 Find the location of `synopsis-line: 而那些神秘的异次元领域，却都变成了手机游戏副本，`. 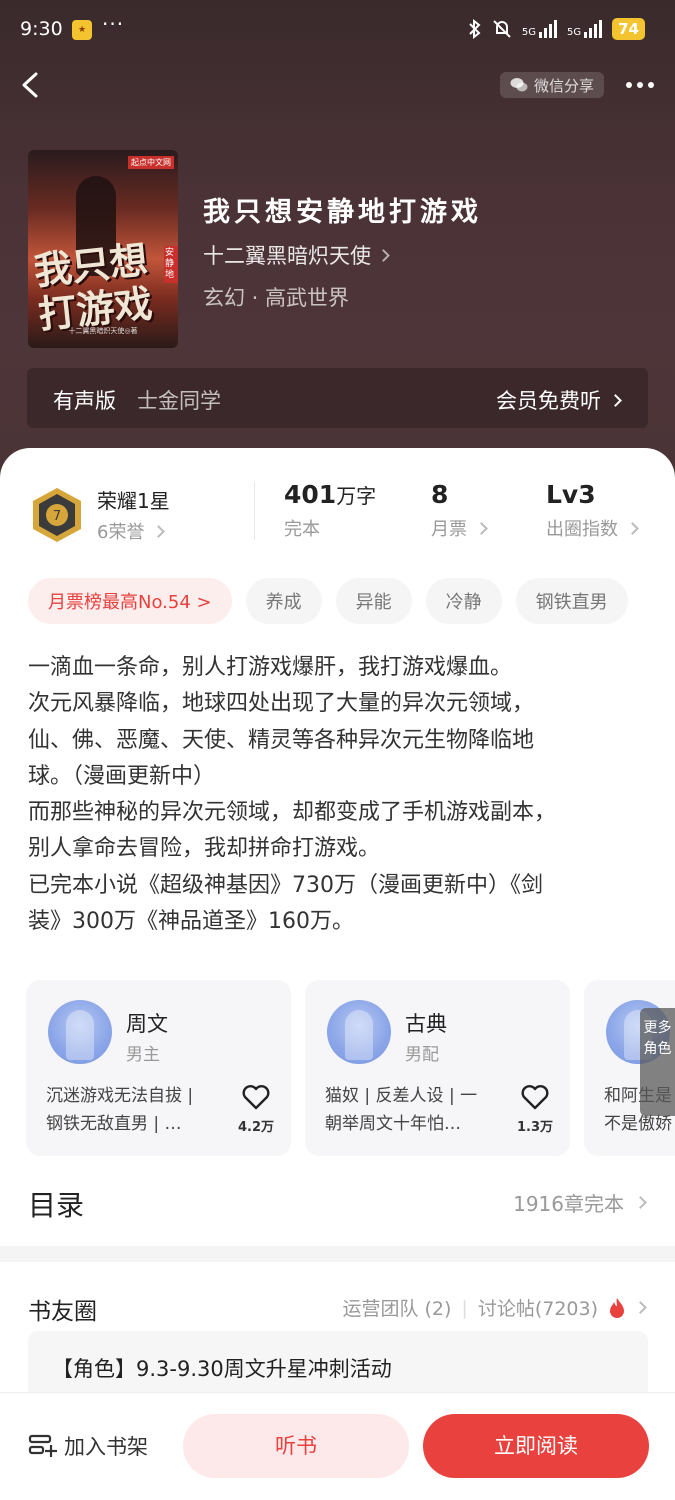

synopsis-line: 而那些神秘的异次元领域，却都变成了手机游戏副本， is located at coordinates (292, 813).